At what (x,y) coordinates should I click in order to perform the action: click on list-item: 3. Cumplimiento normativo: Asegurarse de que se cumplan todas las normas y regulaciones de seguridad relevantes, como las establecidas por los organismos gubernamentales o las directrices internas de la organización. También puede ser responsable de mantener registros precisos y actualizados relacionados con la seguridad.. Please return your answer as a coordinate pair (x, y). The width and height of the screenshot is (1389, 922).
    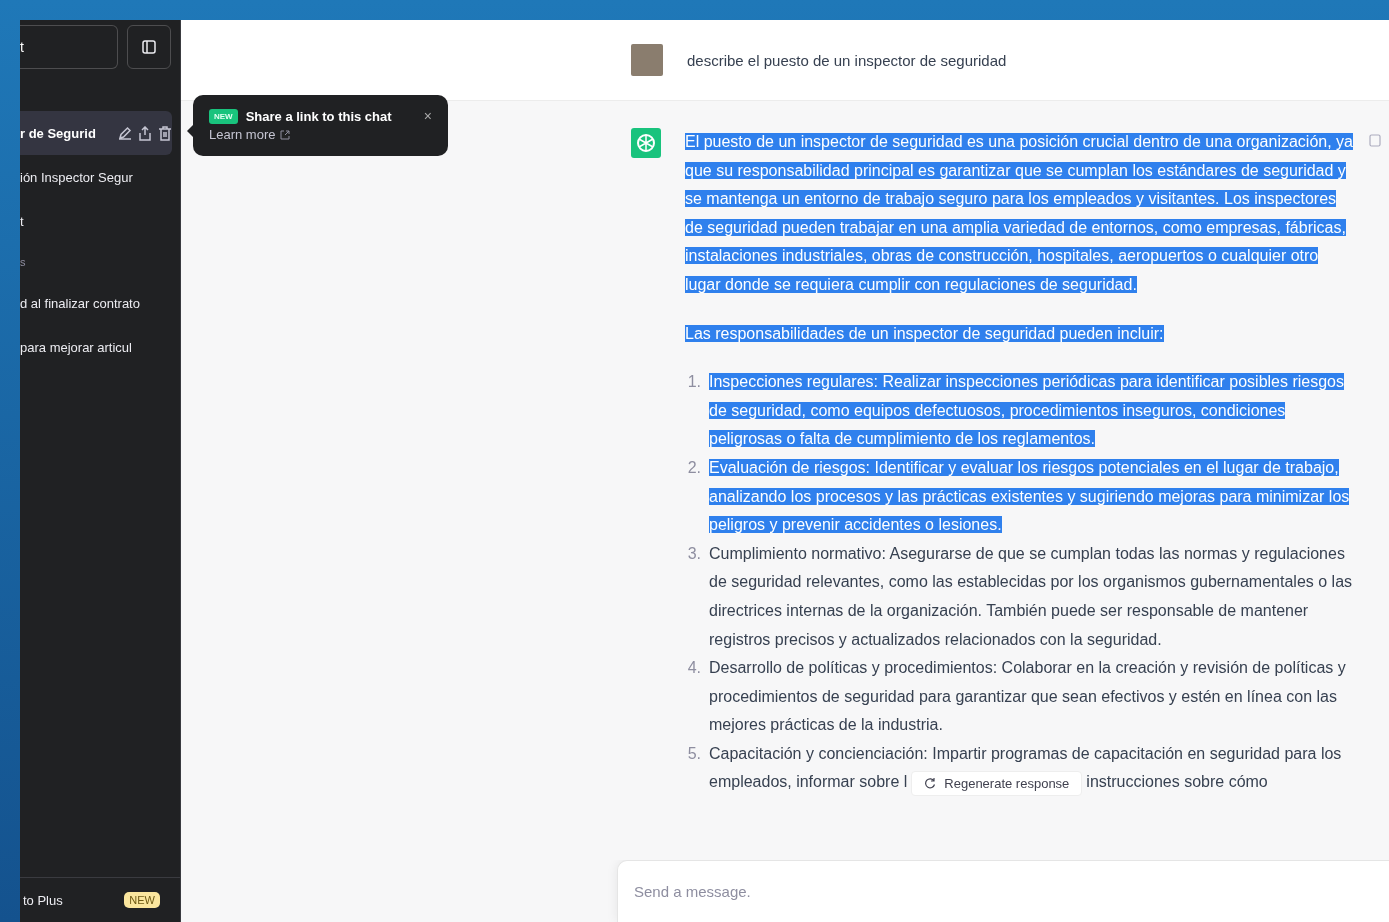
    Looking at the image, I should click on (1020, 596).